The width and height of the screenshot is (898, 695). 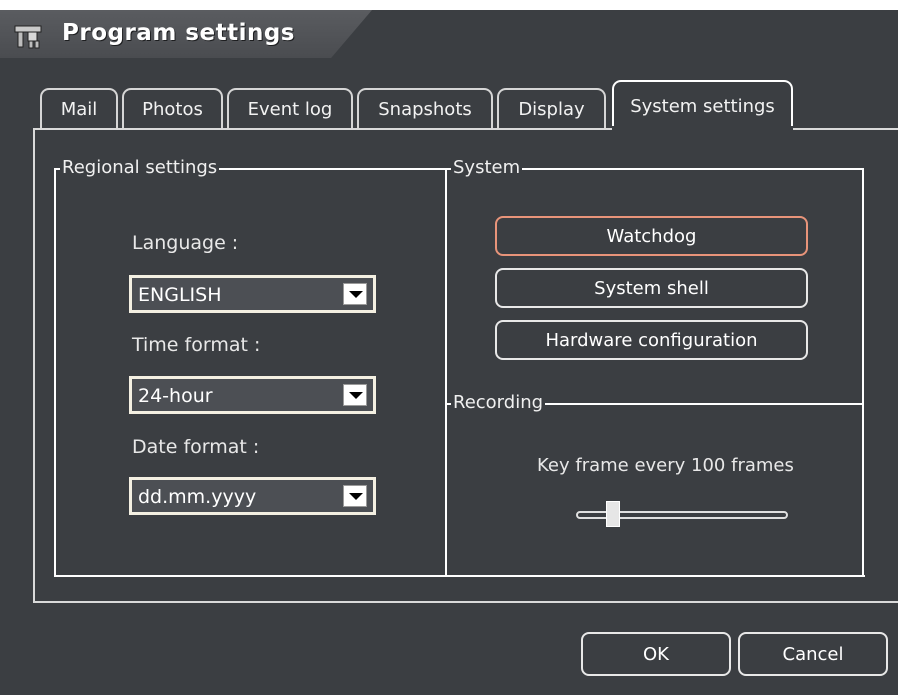 I want to click on window-top-edge, so click(x=449, y=5).